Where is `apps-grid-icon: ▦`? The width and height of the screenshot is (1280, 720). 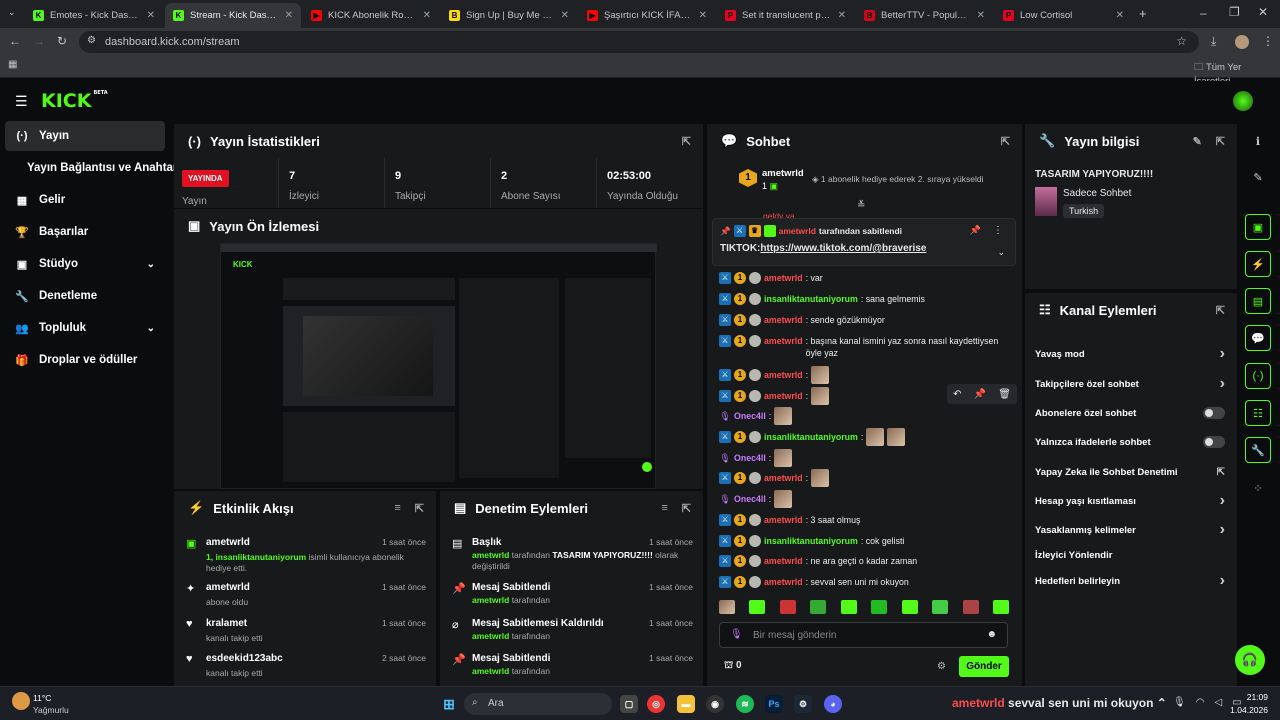
apps-grid-icon: ▦ is located at coordinates (12, 64).